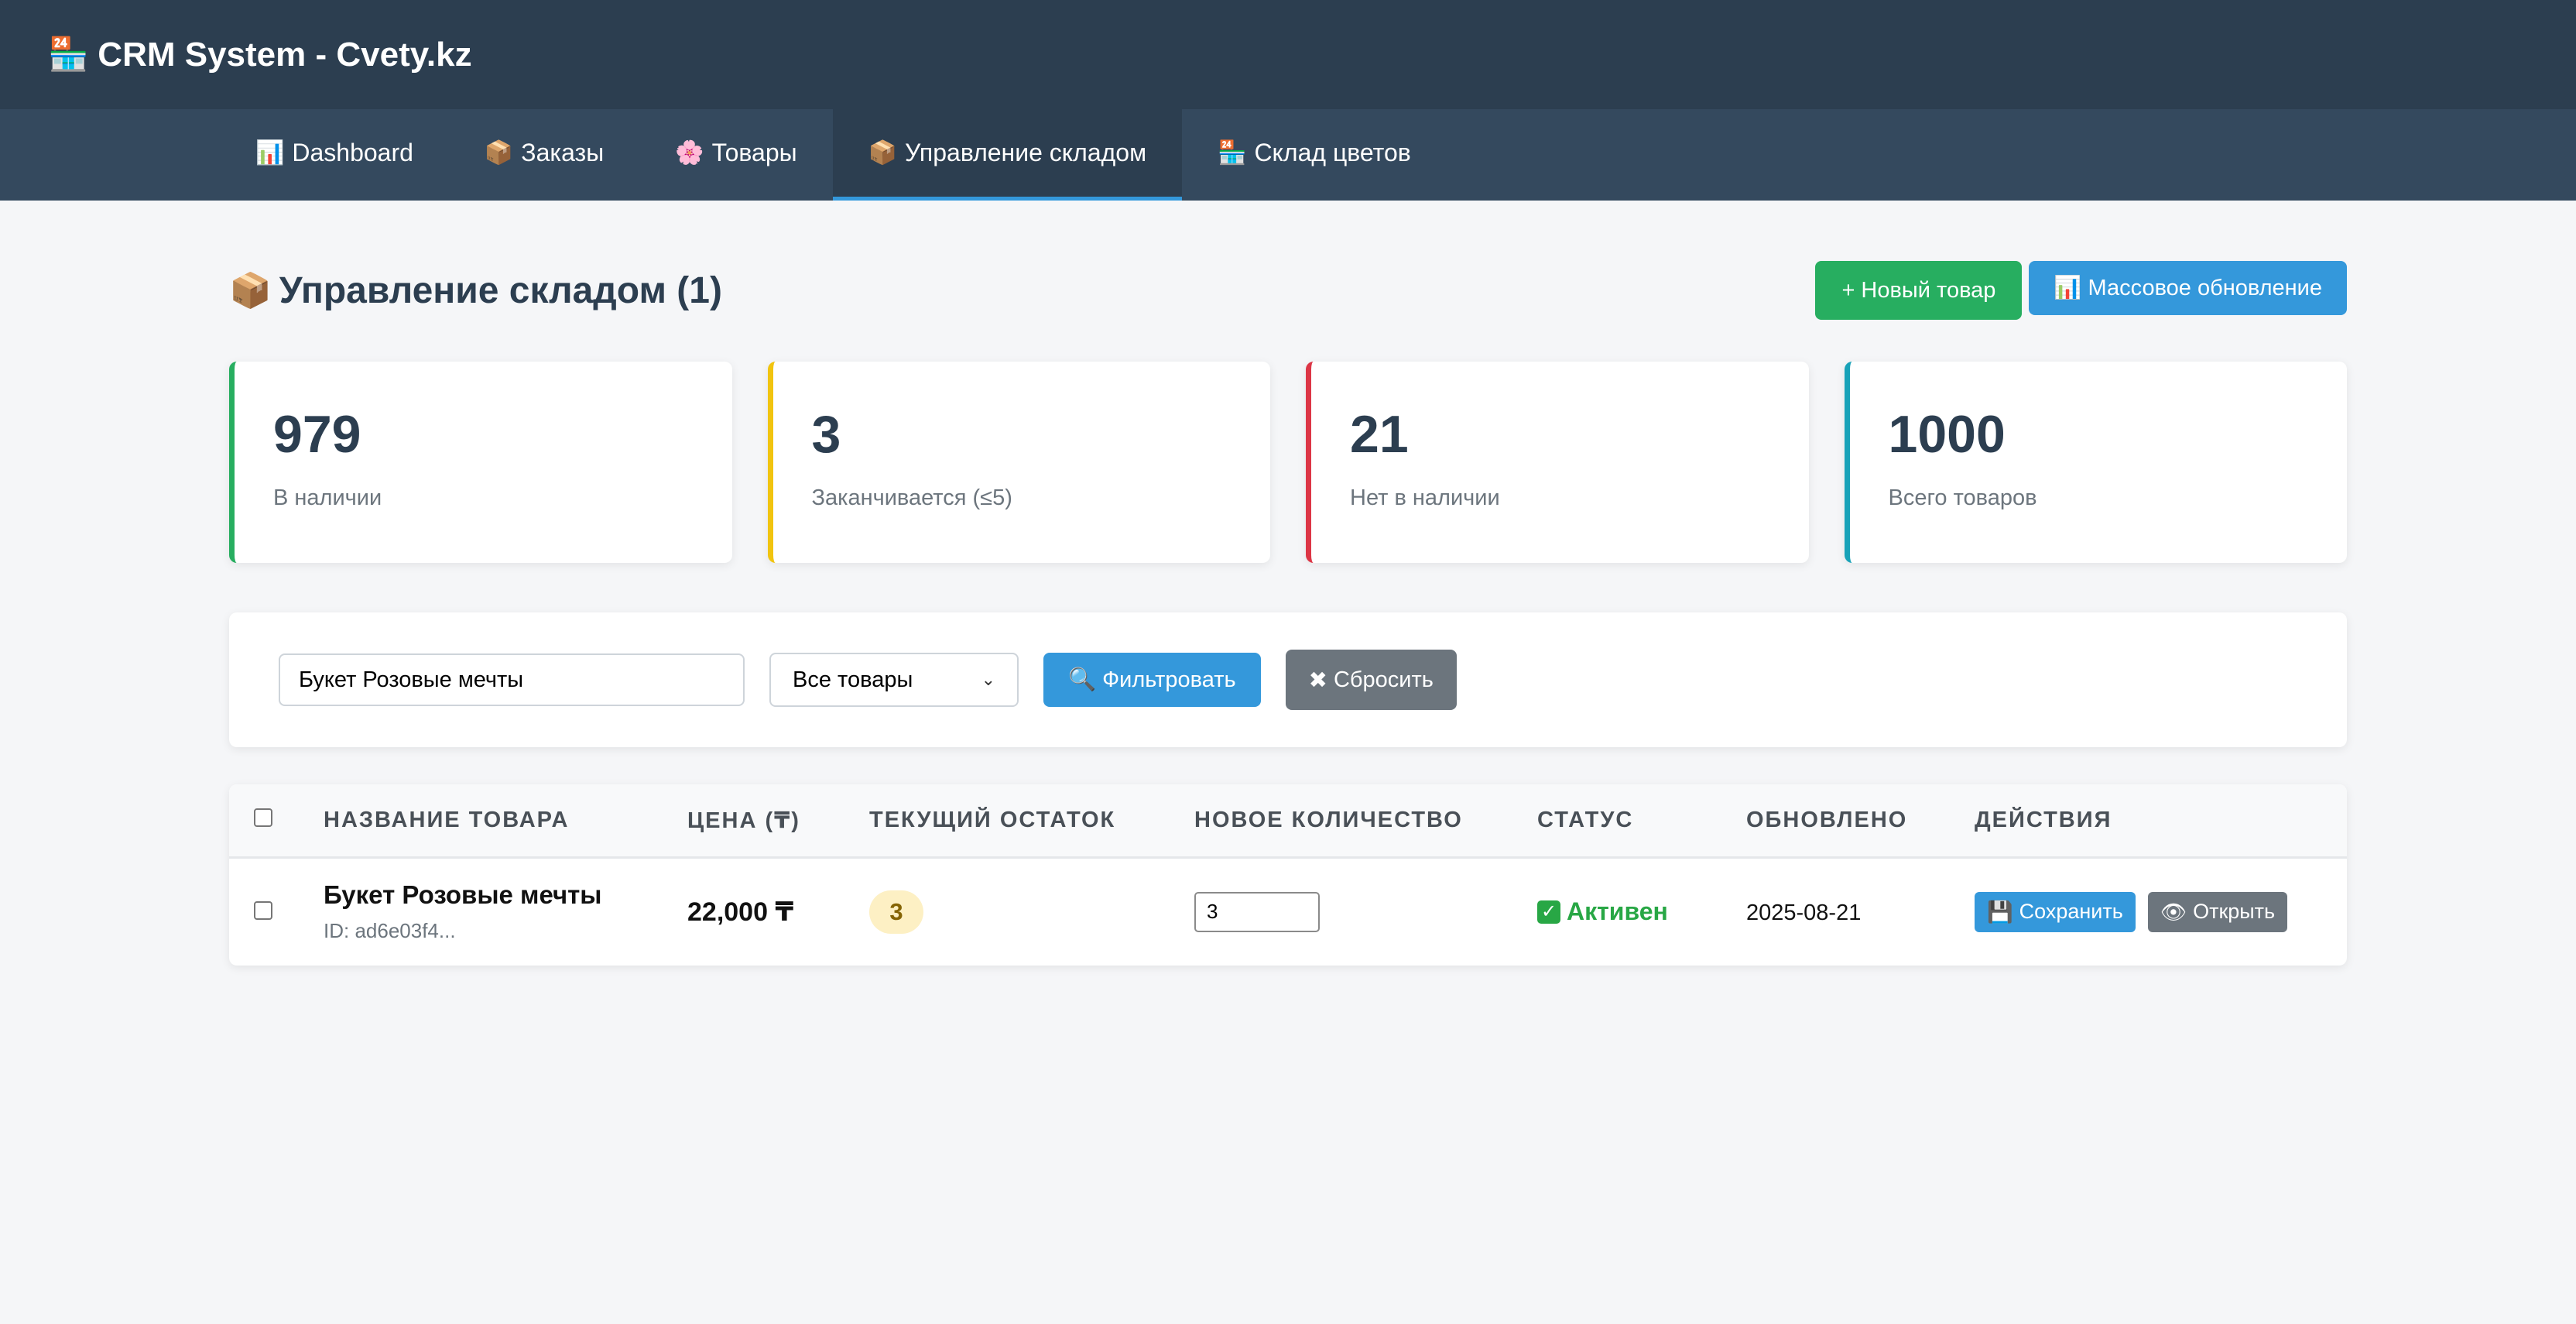  What do you see at coordinates (2205, 287) in the screenshot?
I see `button-label: Массовое обновление` at bounding box center [2205, 287].